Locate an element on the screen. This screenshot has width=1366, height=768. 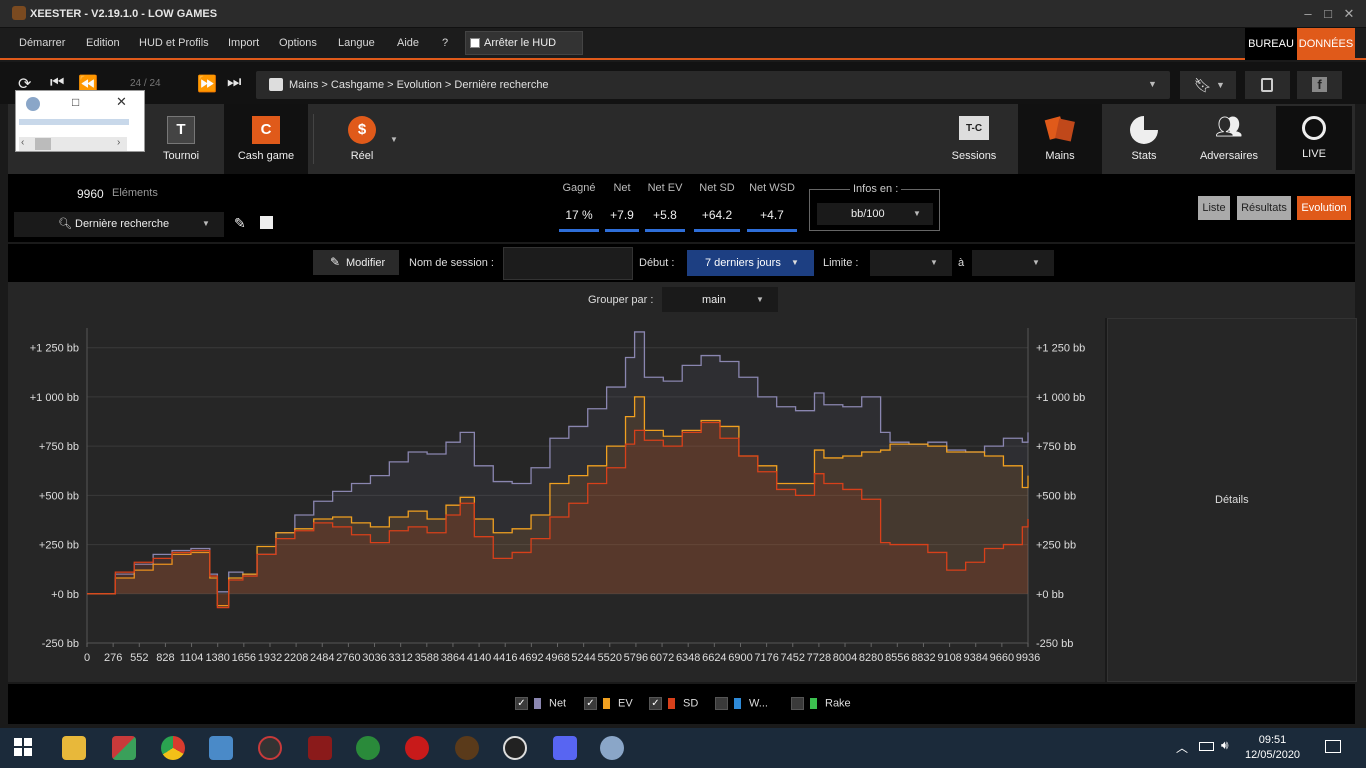
chevron-up-icon: ︿ is located at coordinates (1182, 747).